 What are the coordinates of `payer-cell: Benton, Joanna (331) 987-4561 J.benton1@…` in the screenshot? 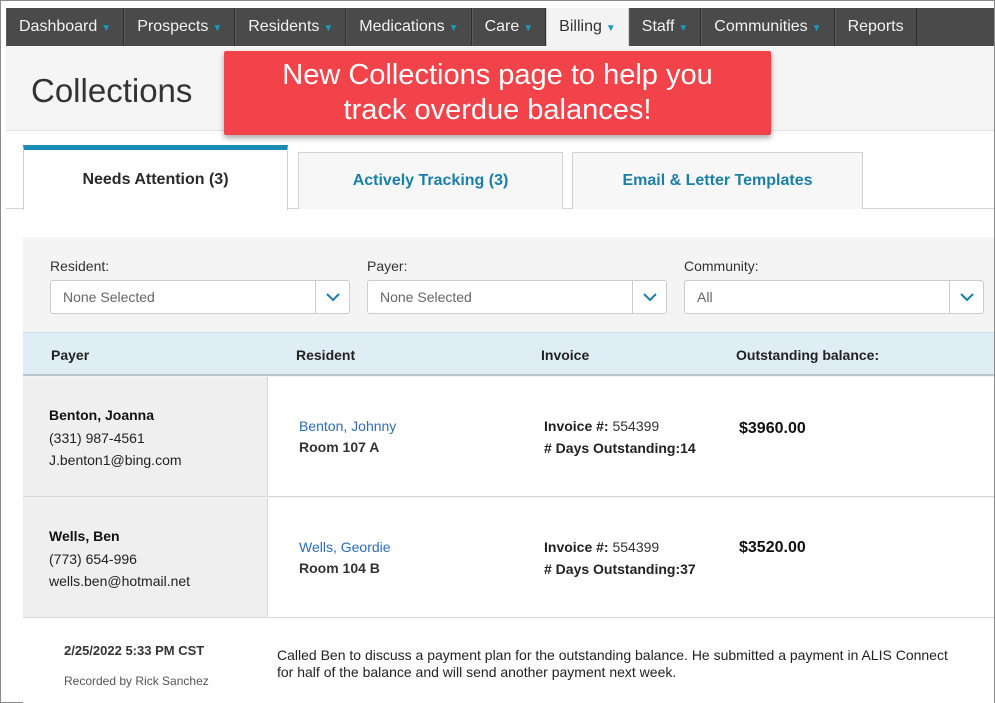 It's located at (145, 436).